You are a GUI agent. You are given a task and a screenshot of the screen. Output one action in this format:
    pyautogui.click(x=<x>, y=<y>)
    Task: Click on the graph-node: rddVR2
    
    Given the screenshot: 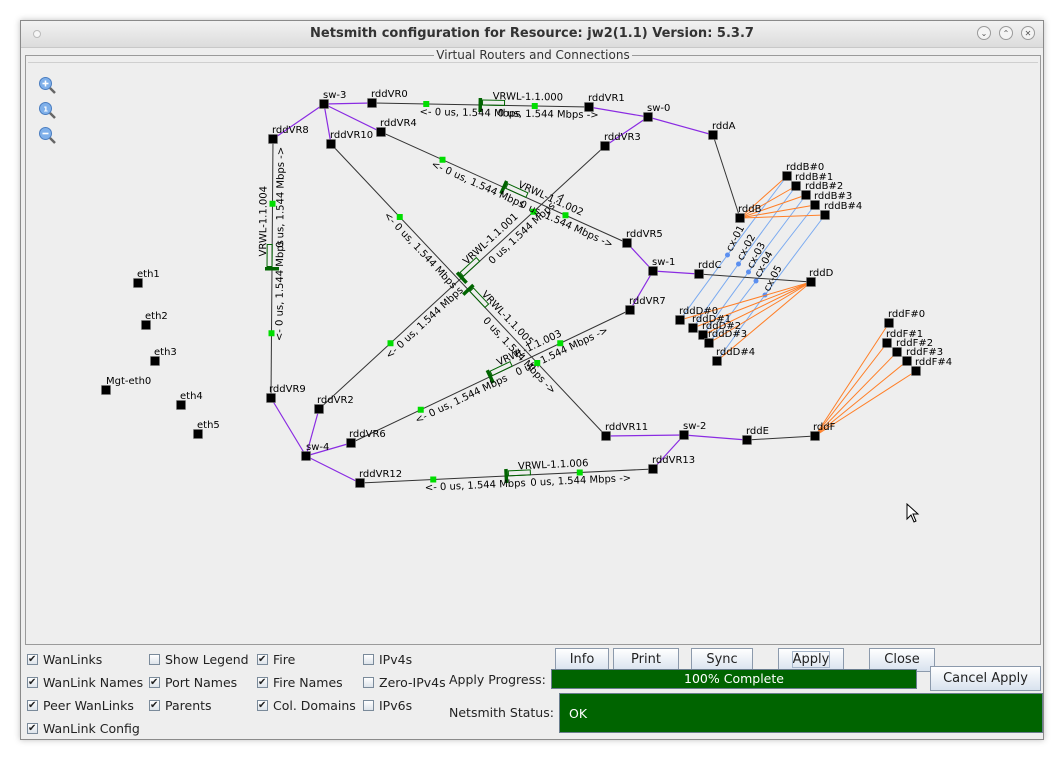 What is the action you would take?
    pyautogui.click(x=334, y=404)
    